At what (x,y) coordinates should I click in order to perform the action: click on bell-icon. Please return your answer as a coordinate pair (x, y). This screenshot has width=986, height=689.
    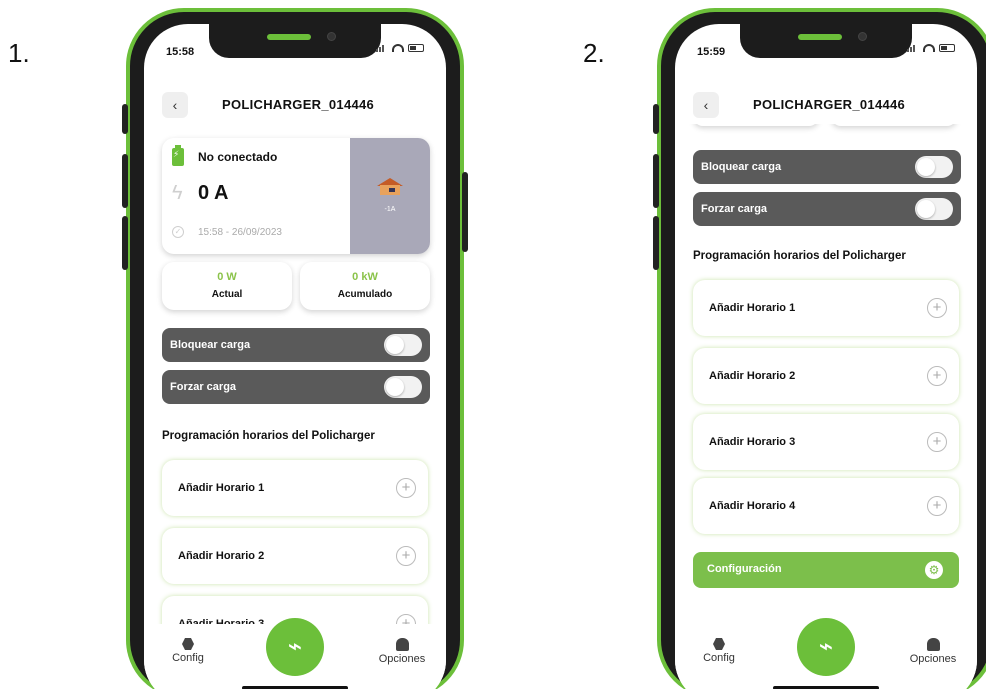
    Looking at the image, I should click on (402, 644).